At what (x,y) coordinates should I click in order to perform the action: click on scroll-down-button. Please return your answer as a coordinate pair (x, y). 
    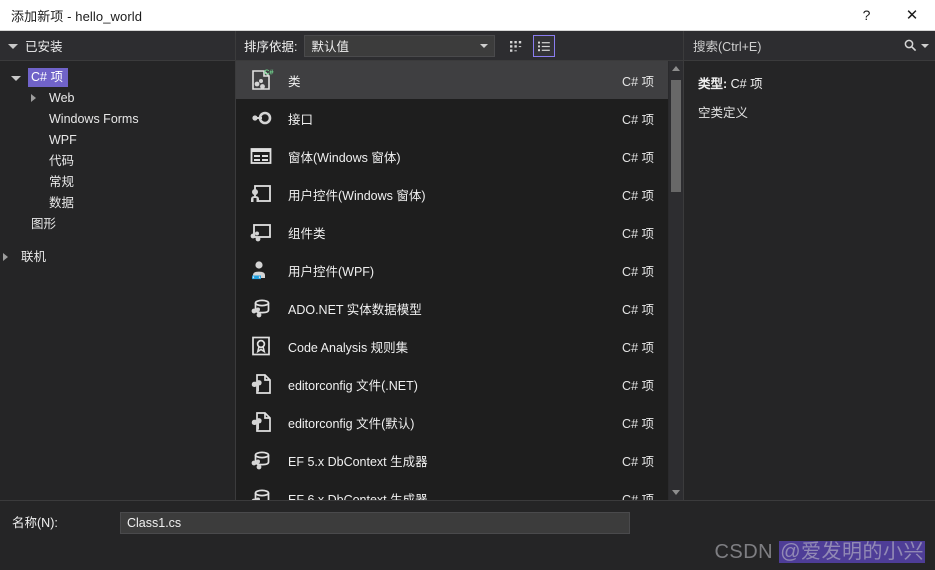
    Looking at the image, I should click on (676, 492).